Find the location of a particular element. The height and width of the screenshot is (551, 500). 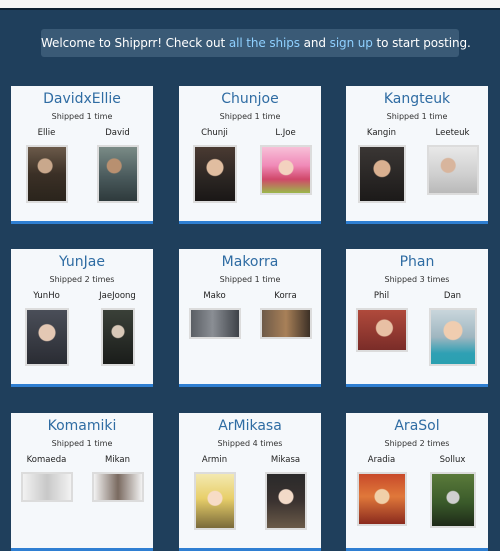

character-name: Mako is located at coordinates (214, 296).